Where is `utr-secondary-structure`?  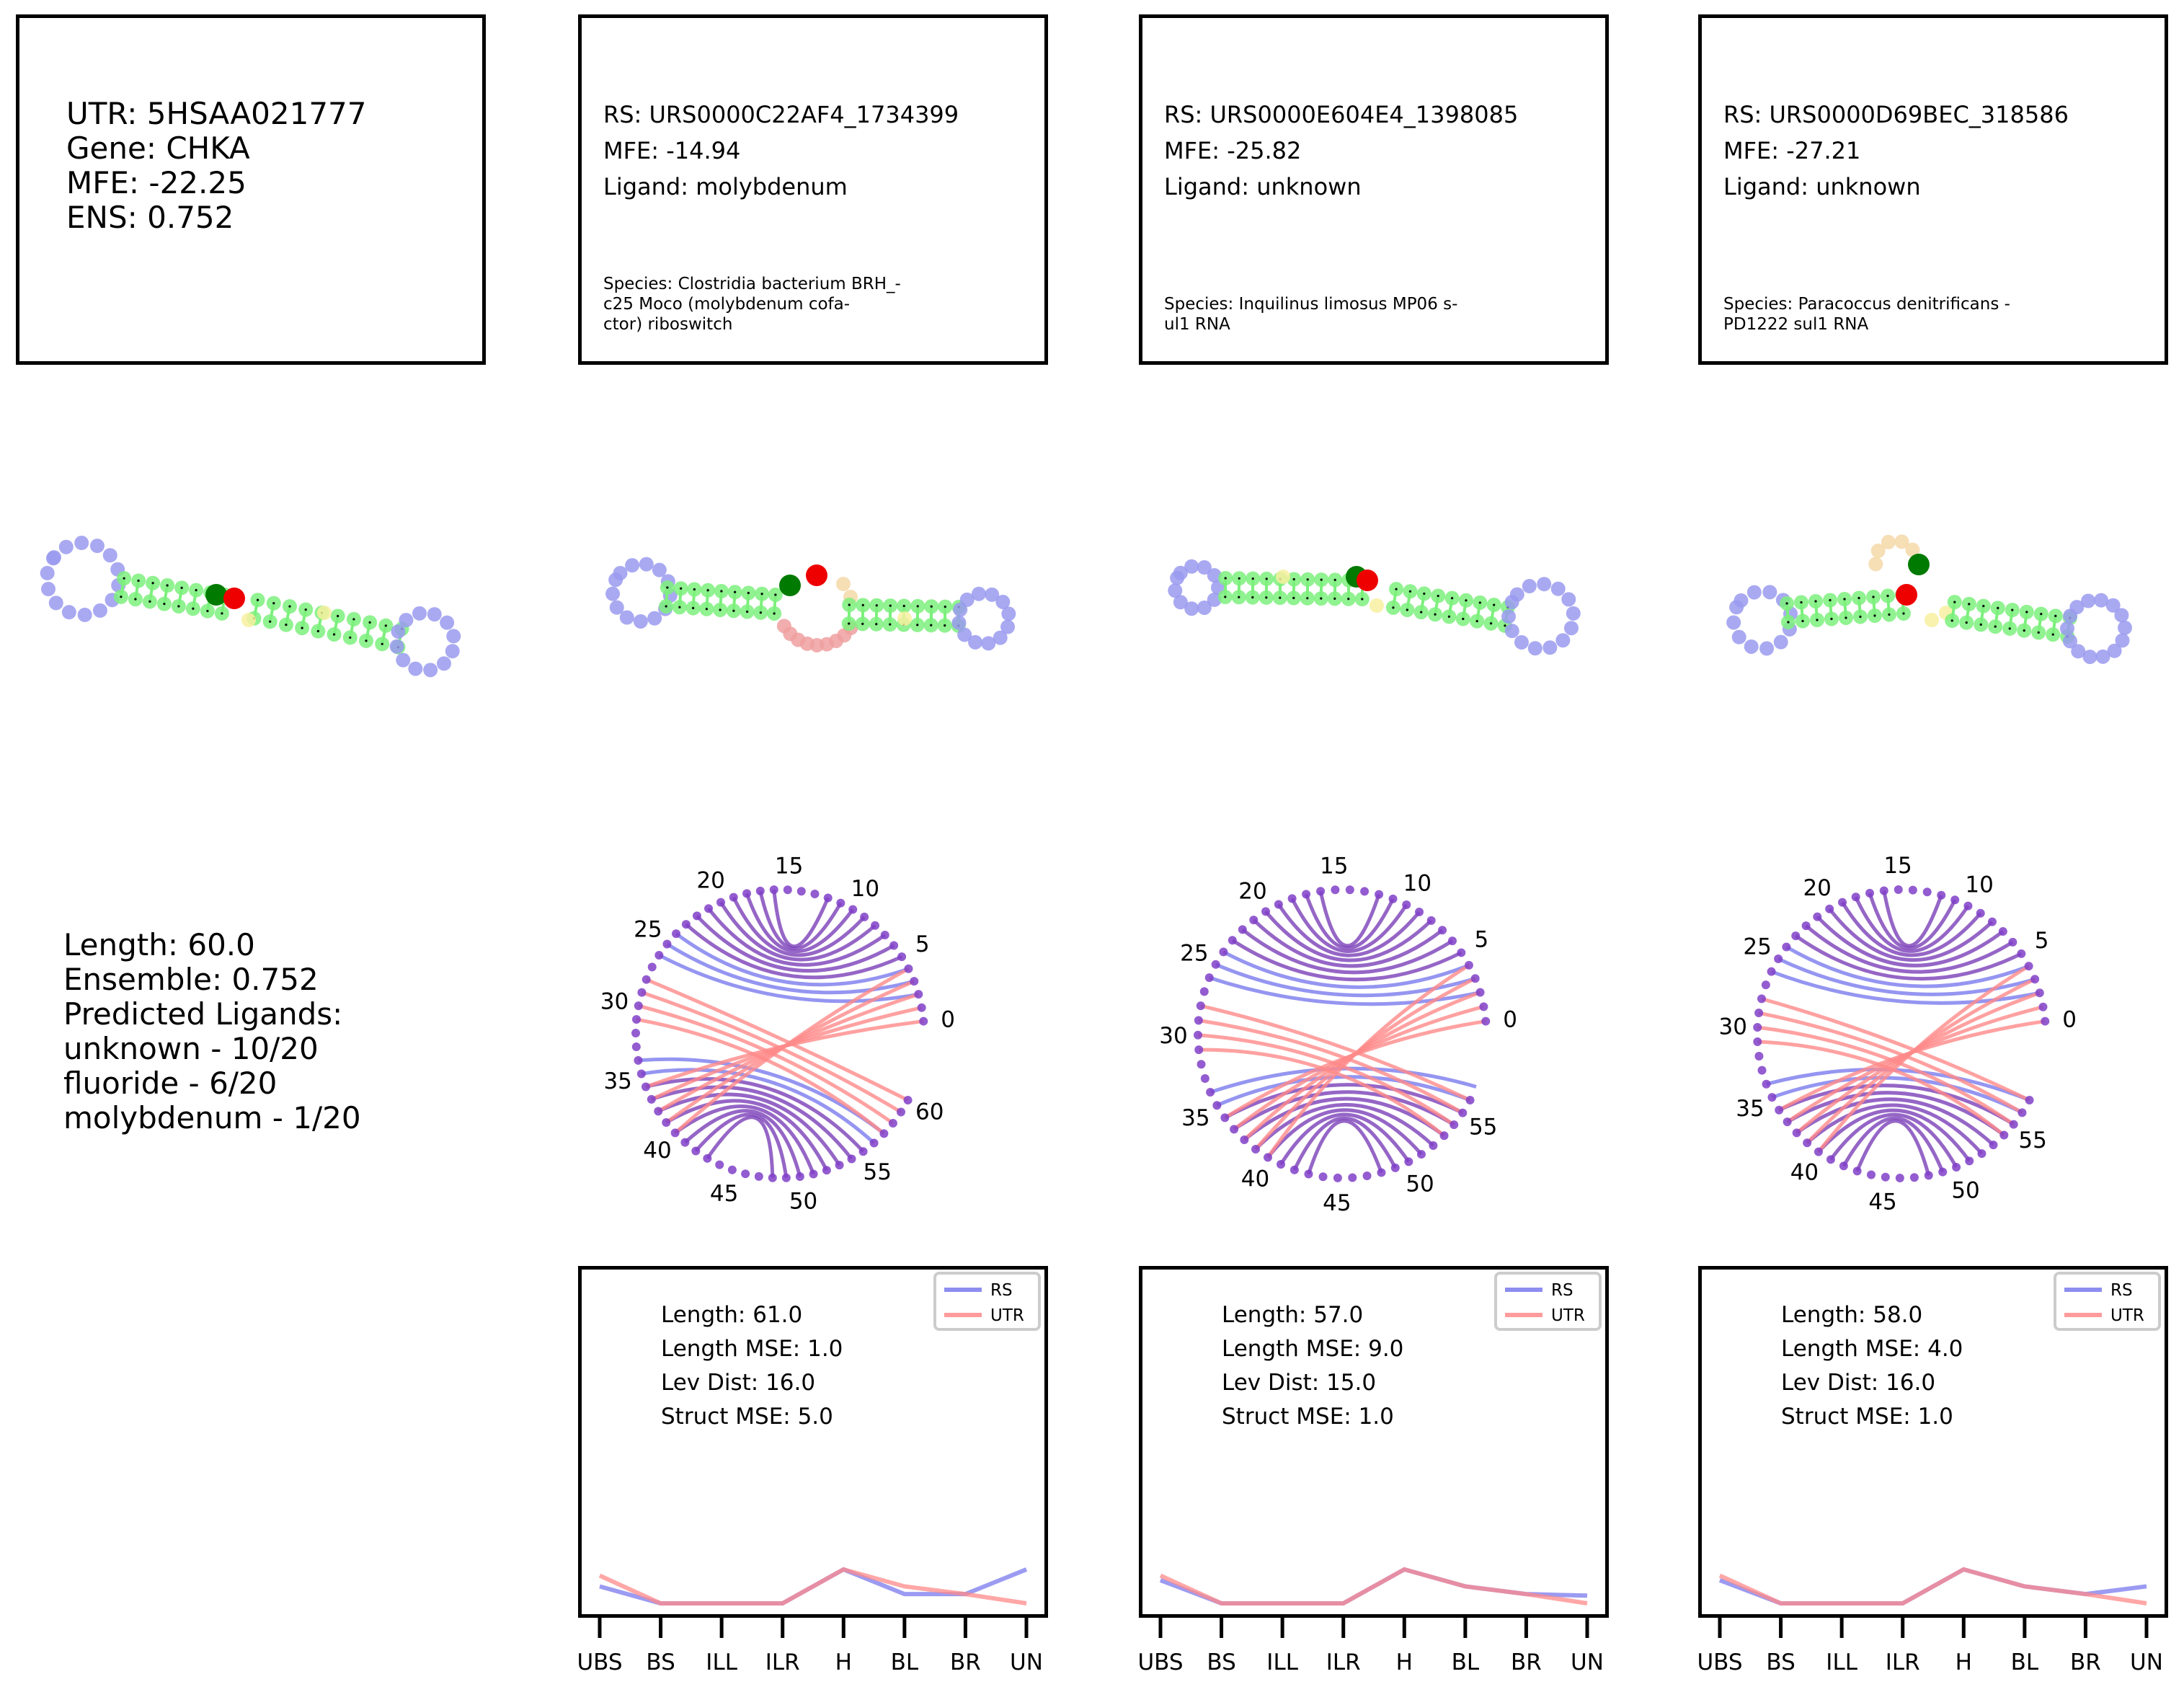 utr-secondary-structure is located at coordinates (250, 607).